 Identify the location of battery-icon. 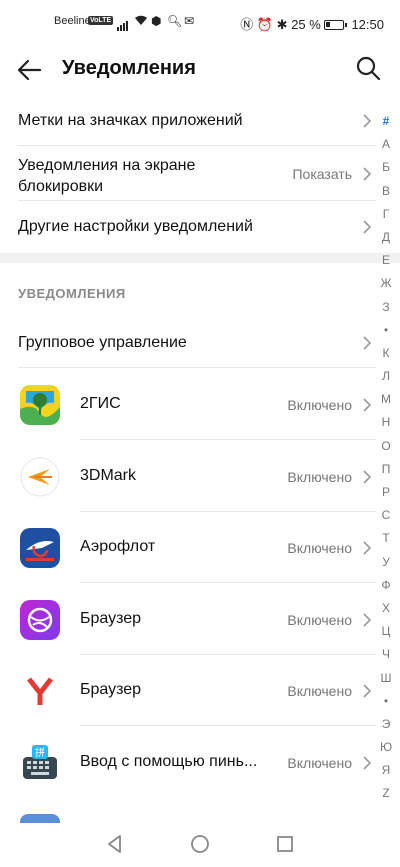
(335, 25).